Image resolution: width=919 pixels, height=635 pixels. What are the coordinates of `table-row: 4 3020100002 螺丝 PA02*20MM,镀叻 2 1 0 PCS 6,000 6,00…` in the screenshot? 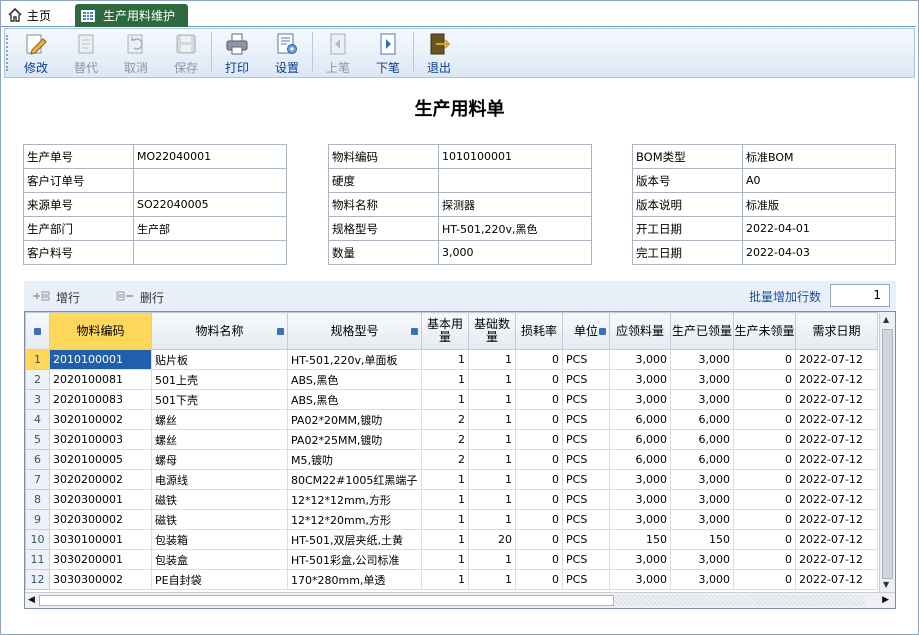 It's located at (451, 419).